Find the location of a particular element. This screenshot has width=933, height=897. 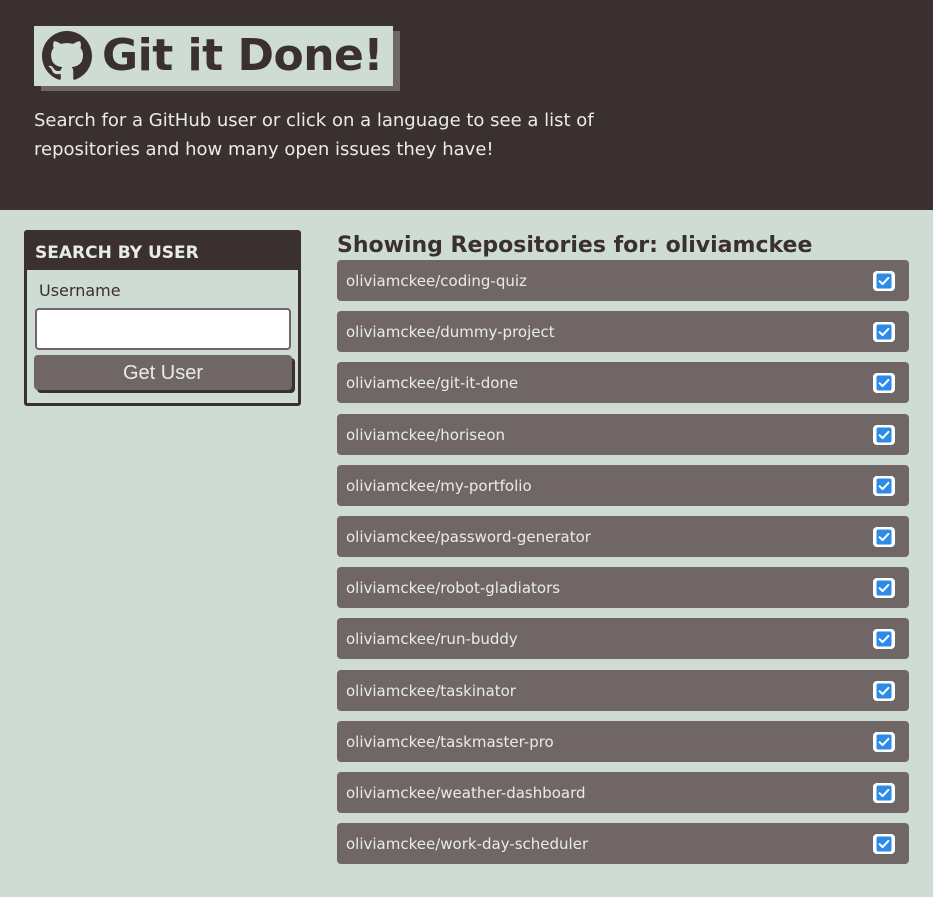

repo-name: oliviamckee/weather-dashboard is located at coordinates (466, 792).